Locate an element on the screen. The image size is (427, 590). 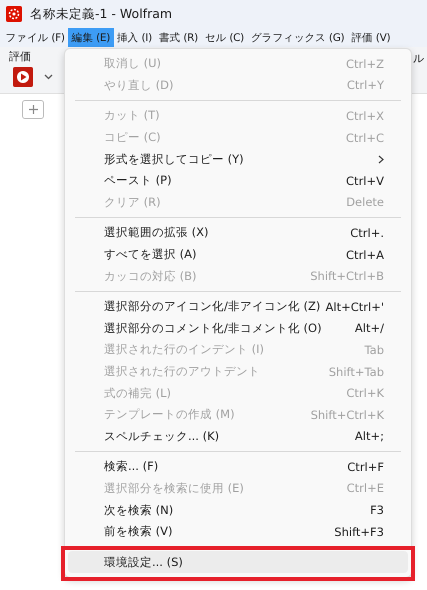
plus-icon is located at coordinates (33, 109).